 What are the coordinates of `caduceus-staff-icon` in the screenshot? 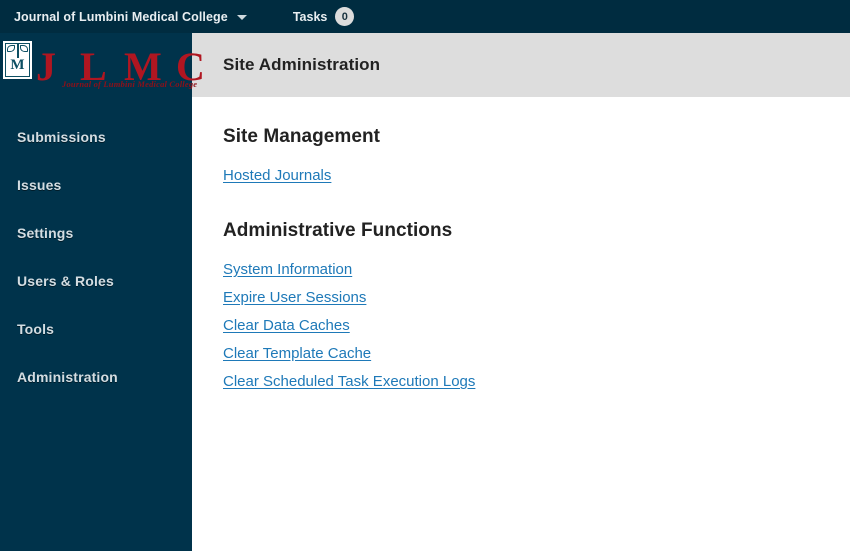 It's located at (17, 51).